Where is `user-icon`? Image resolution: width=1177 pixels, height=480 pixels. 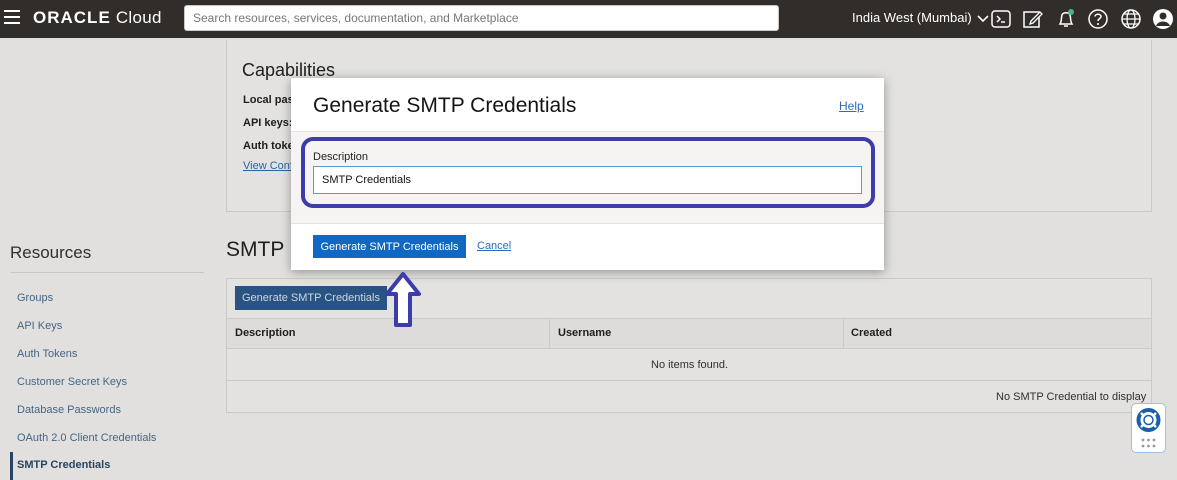
user-icon is located at coordinates (1163, 19).